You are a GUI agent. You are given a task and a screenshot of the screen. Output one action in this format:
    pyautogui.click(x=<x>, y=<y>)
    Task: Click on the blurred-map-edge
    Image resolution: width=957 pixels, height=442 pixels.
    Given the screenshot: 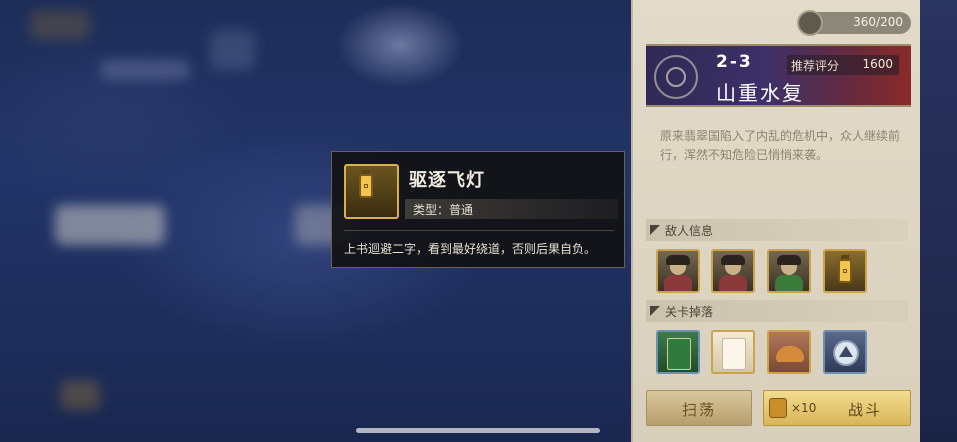 What is the action you would take?
    pyautogui.click(x=938, y=221)
    